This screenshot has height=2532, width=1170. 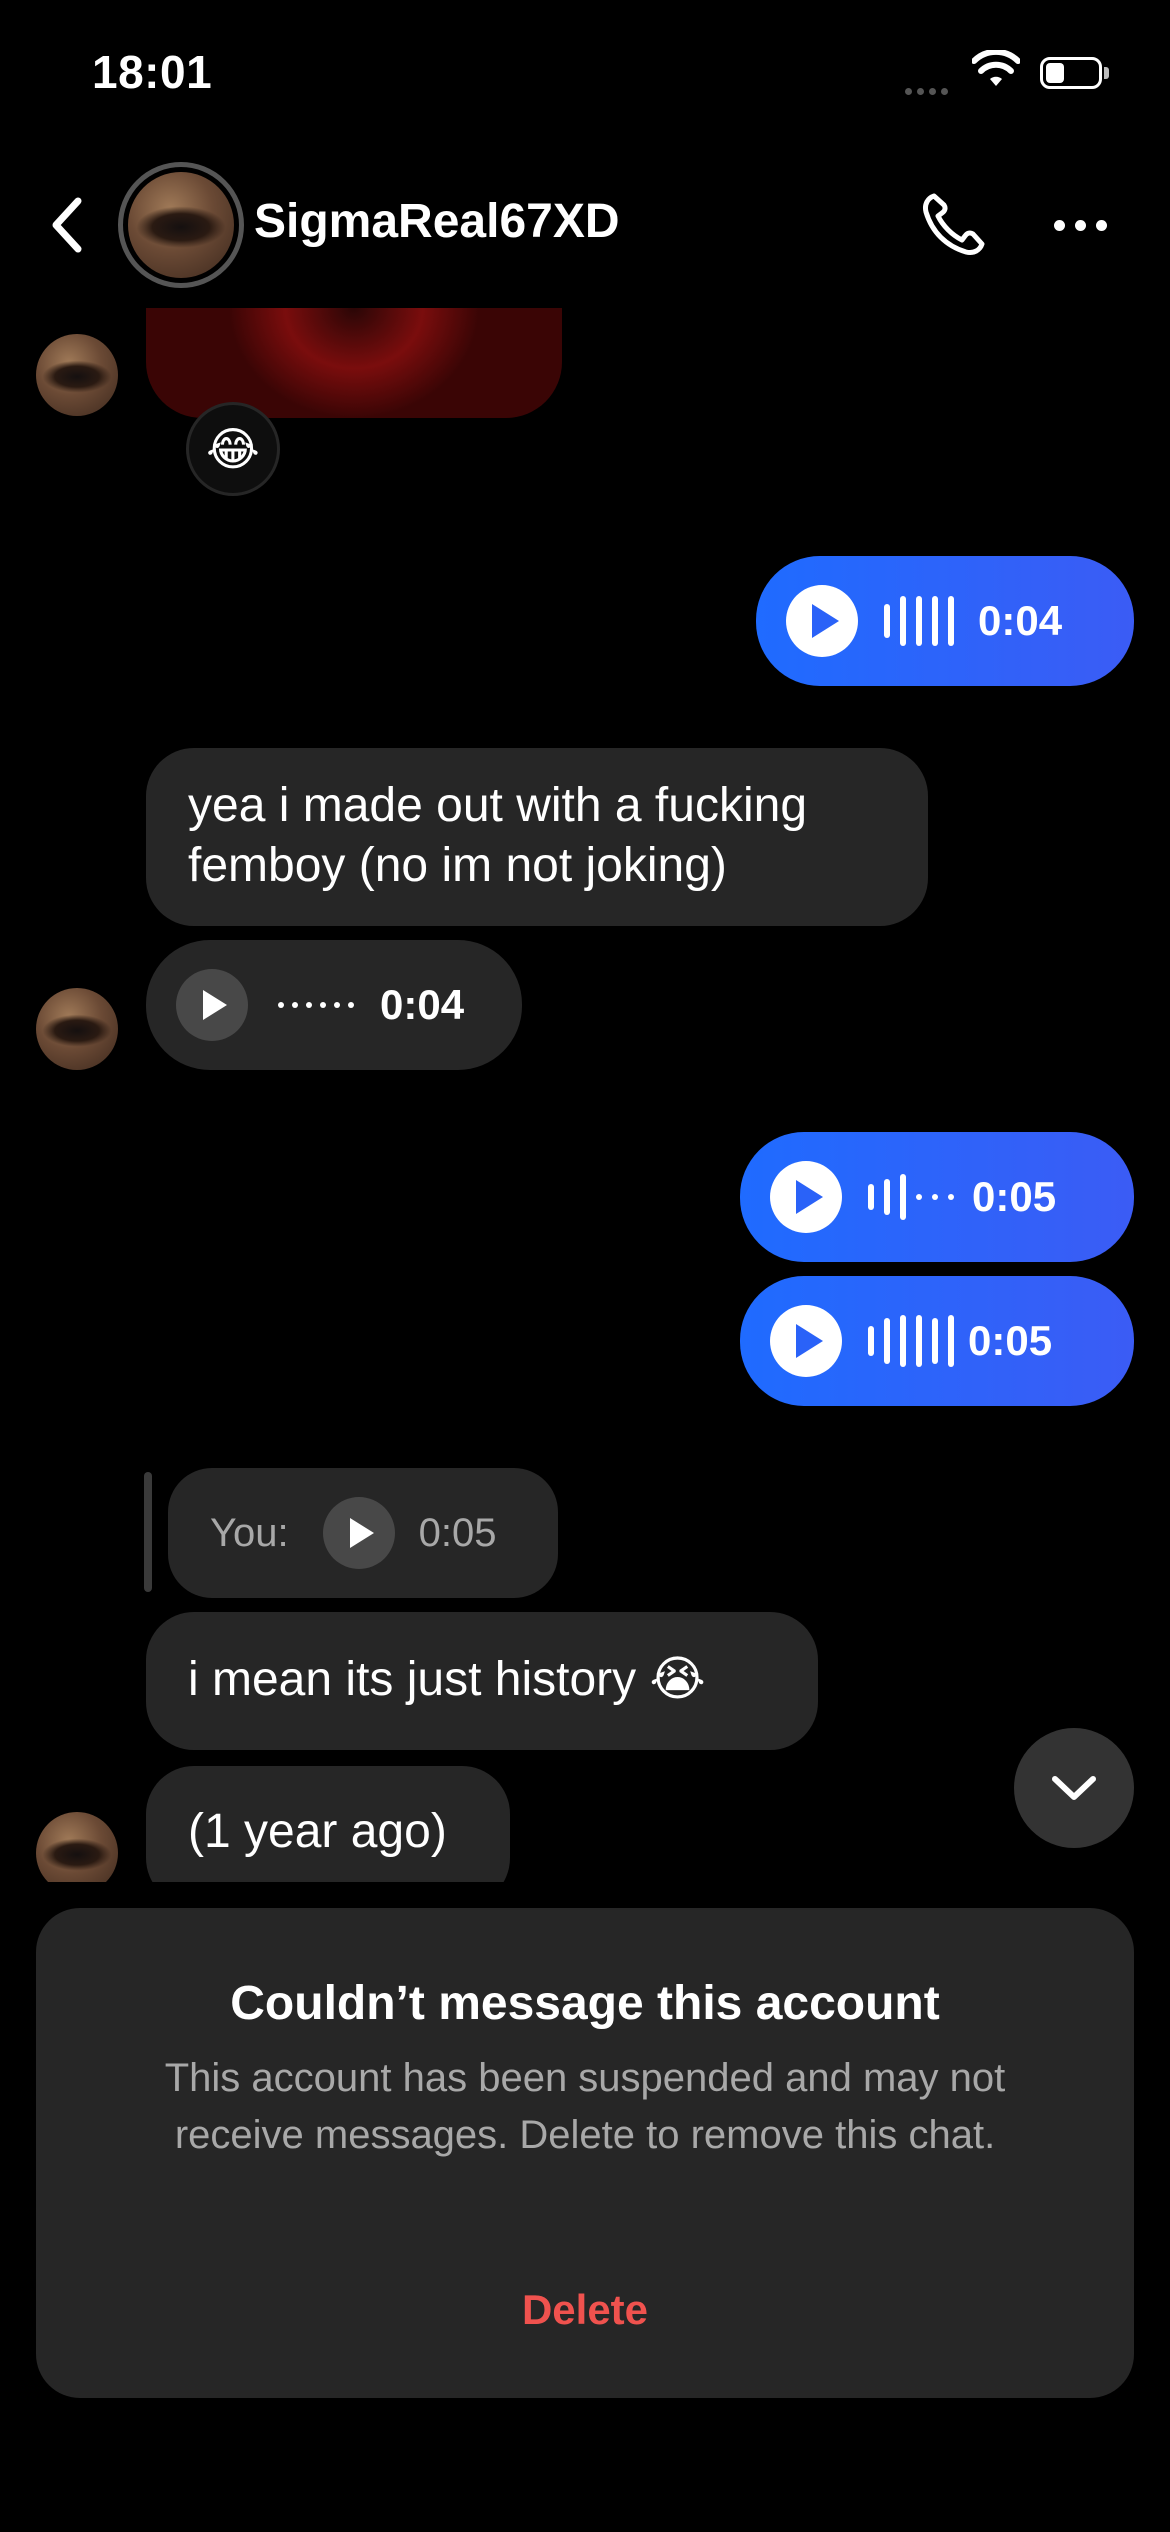 I want to click on header-avatar, so click(x=181, y=225).